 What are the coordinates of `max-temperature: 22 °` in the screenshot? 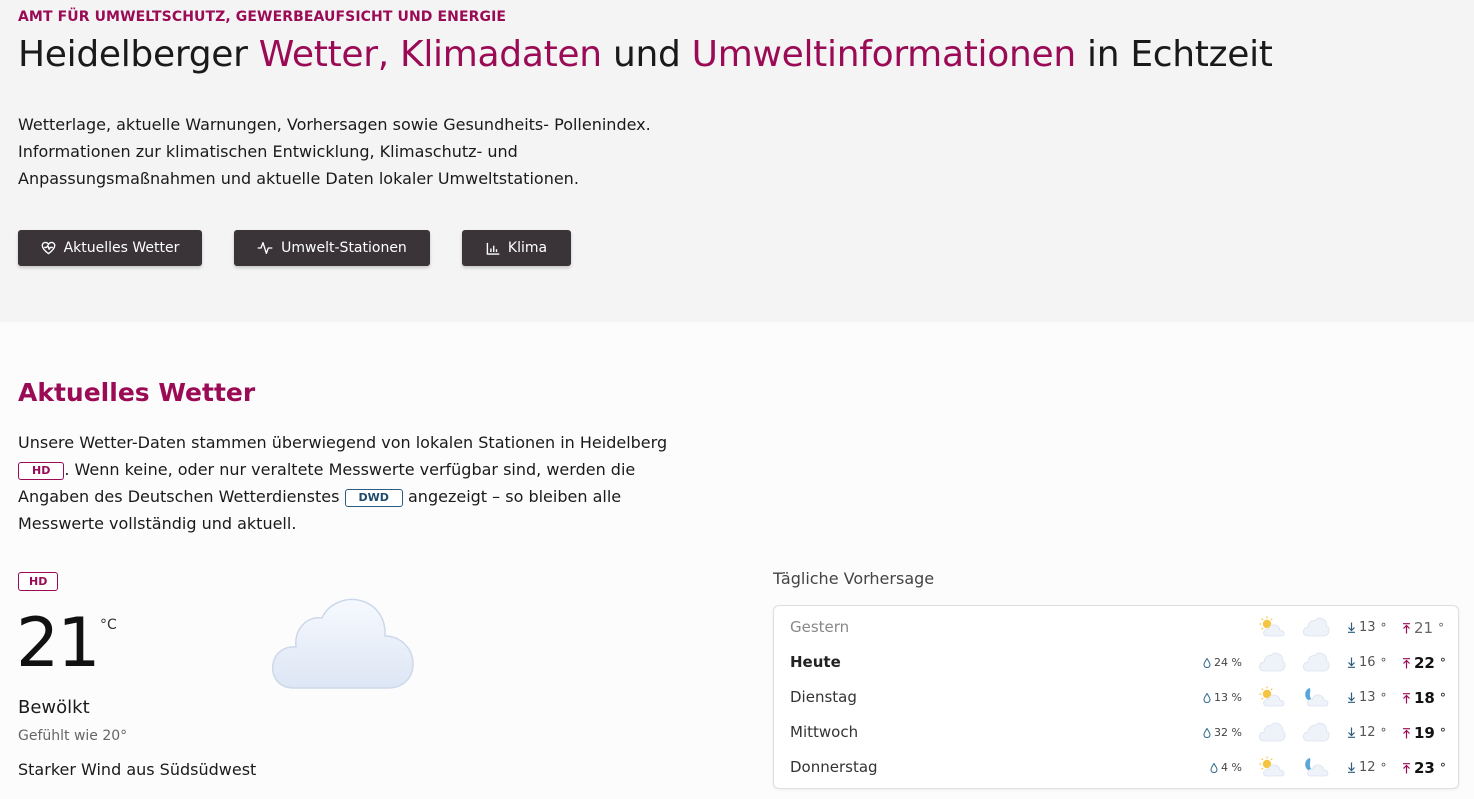 It's located at (1424, 663).